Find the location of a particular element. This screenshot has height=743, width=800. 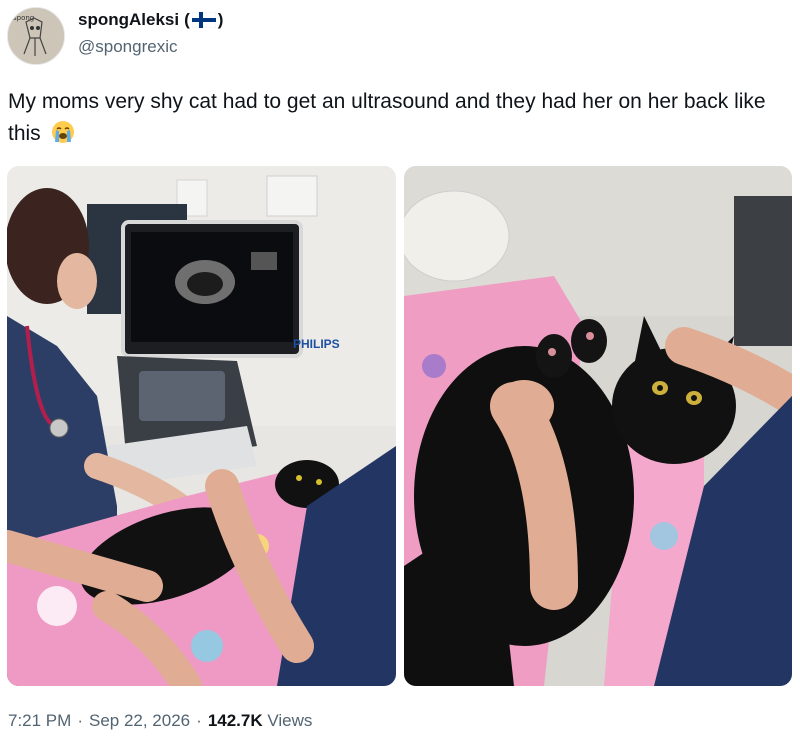

tweet-time: 7:21 PM is located at coordinates (39, 720).